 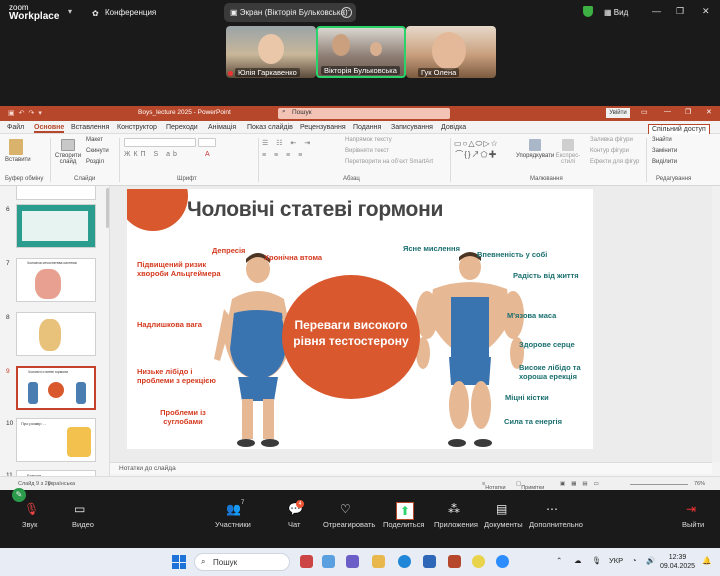 I want to click on slide-title: Чоловічі статеві гормони, so click(x=315, y=210).